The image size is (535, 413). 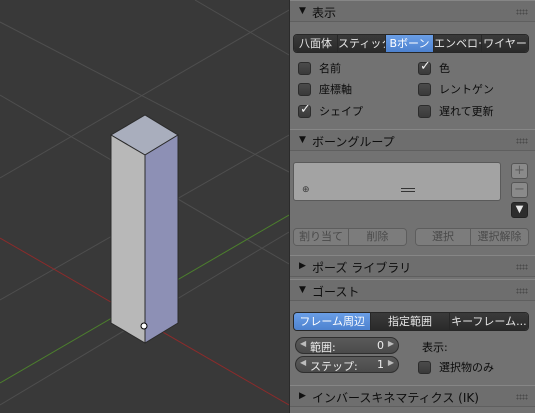 I want to click on ghost-header: ▼ ゴースト, so click(x=412, y=290).